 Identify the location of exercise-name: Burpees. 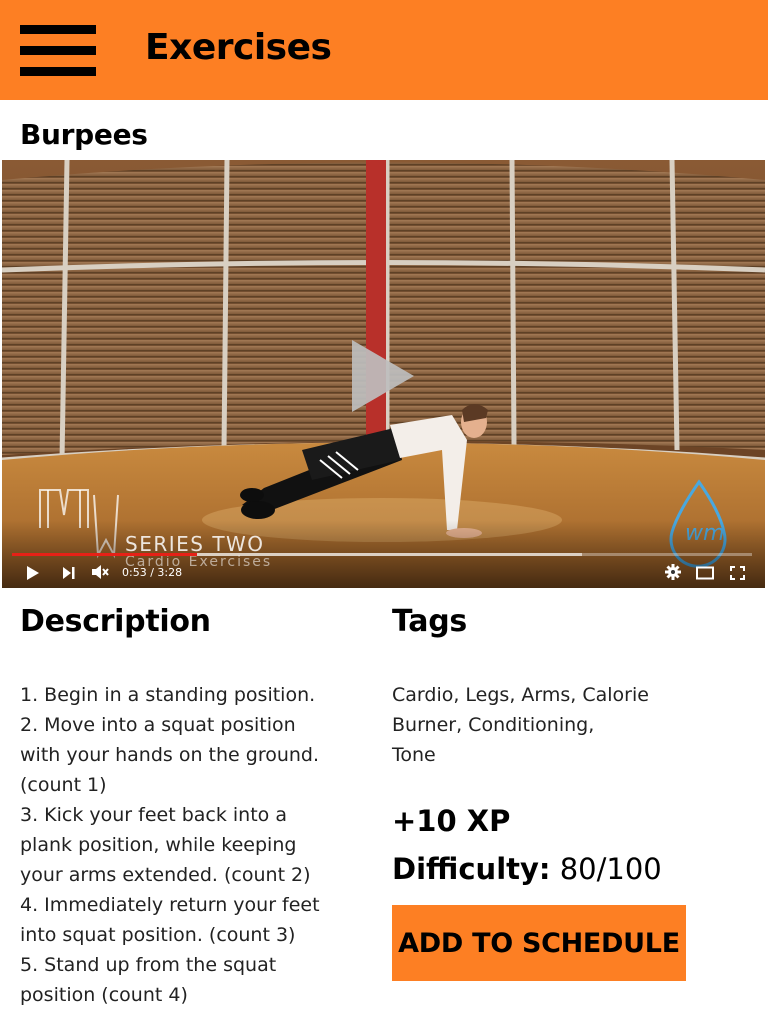
(84, 134).